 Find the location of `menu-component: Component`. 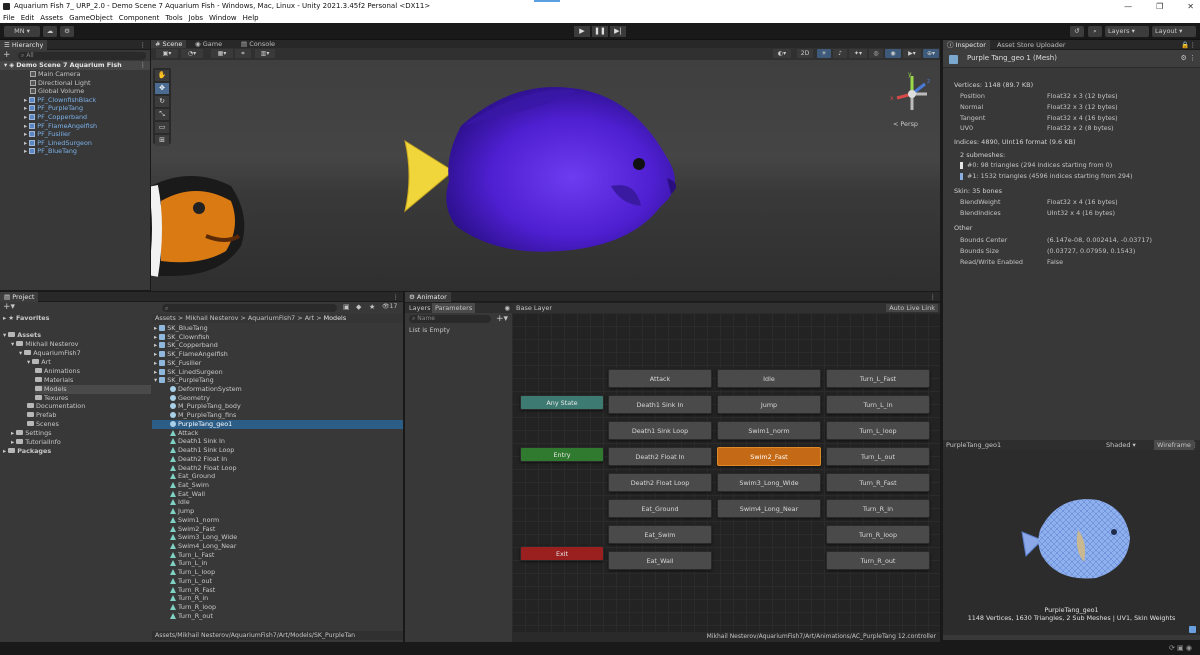

menu-component: Component is located at coordinates (139, 18).